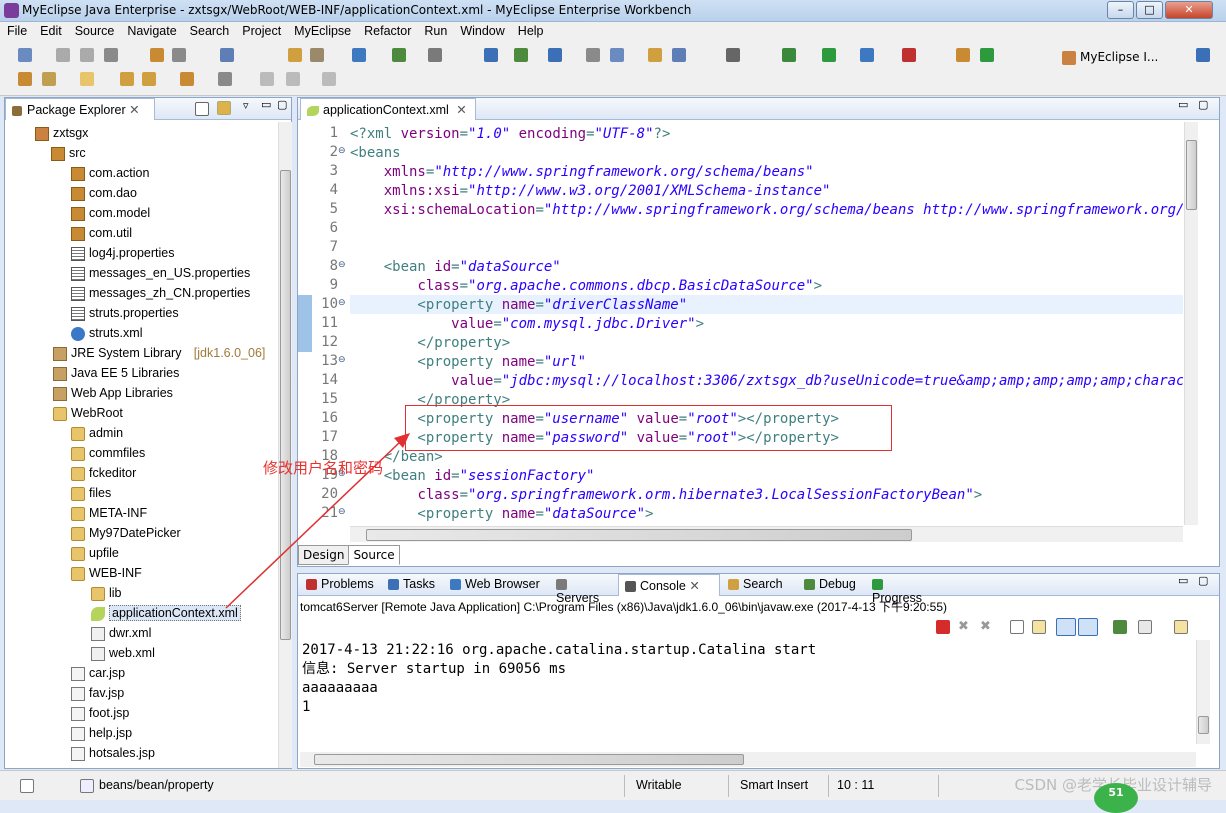  Describe the element at coordinates (209, 30) in the screenshot. I see `menu-search: Search` at that location.